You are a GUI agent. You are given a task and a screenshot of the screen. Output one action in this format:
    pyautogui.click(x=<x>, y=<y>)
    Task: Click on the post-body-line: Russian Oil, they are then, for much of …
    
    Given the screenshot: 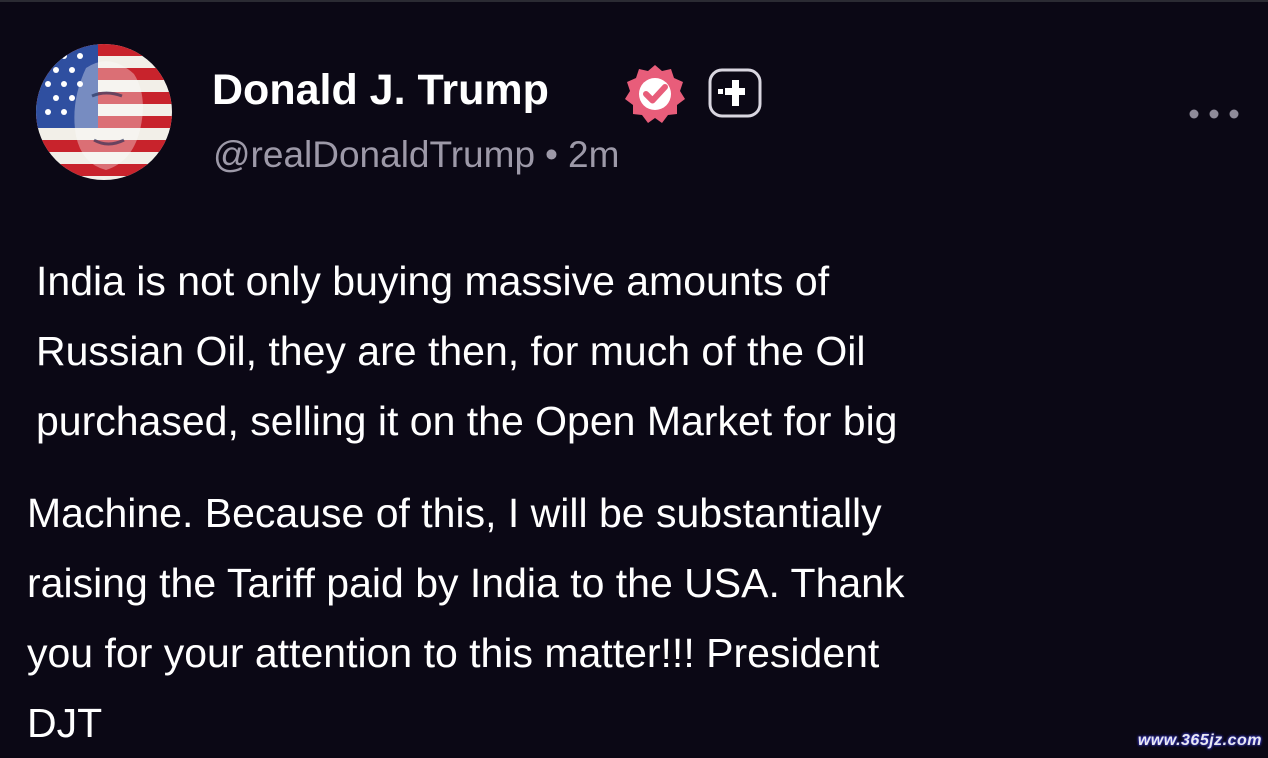 What is the action you would take?
    pyautogui.click(x=451, y=351)
    